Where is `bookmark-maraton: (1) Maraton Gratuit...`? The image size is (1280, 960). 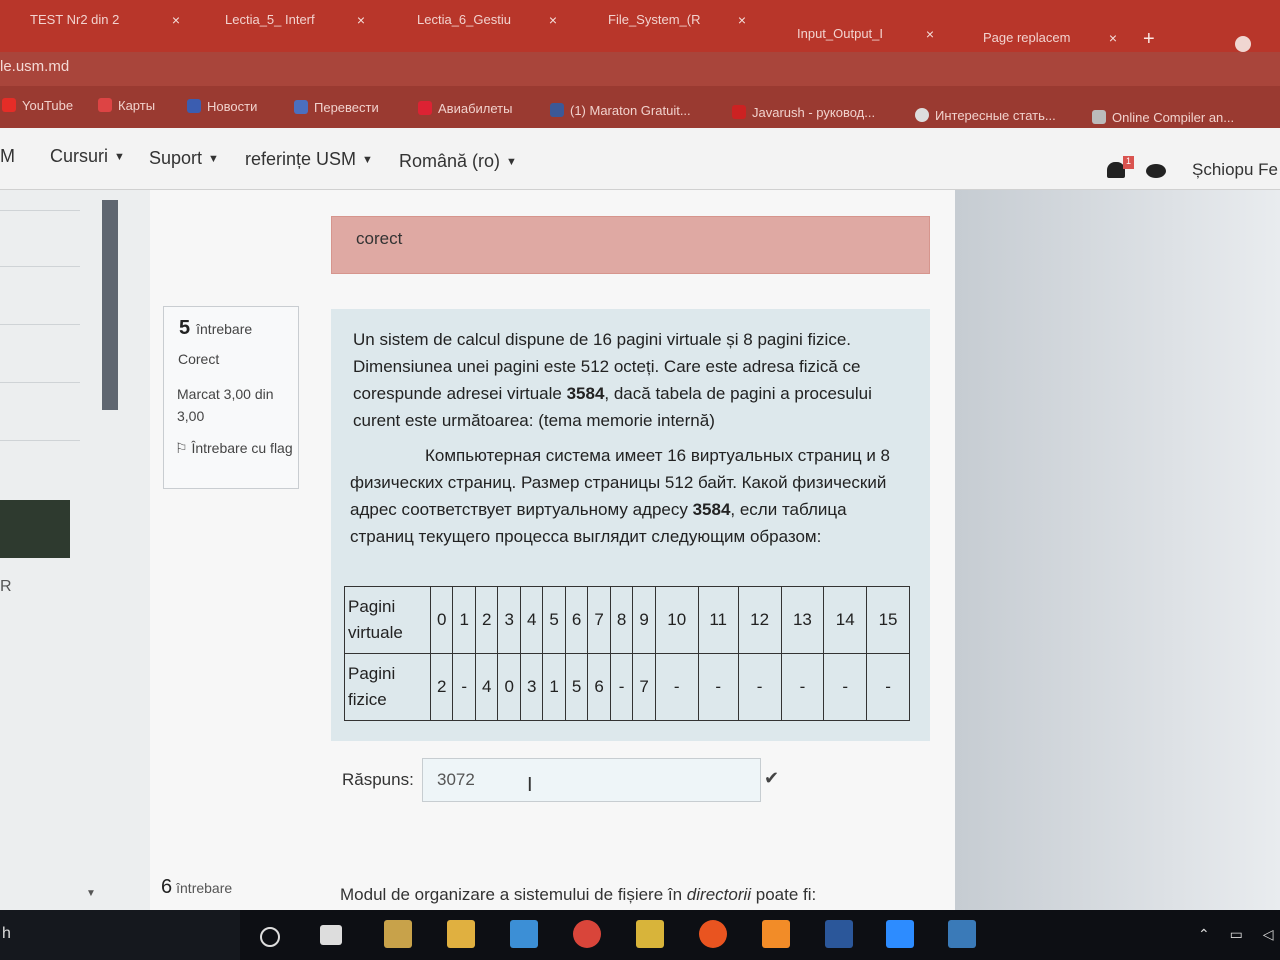 bookmark-maraton: (1) Maraton Gratuit... is located at coordinates (620, 110).